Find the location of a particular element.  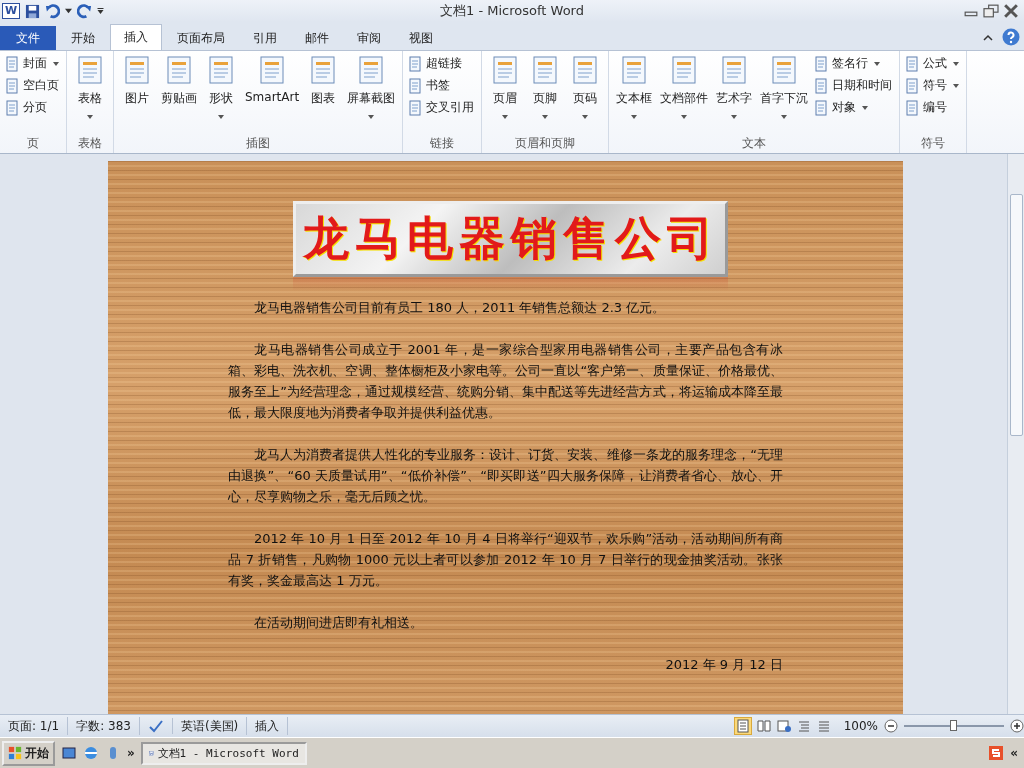

group-label: 文本 is located at coordinates (754, 143).